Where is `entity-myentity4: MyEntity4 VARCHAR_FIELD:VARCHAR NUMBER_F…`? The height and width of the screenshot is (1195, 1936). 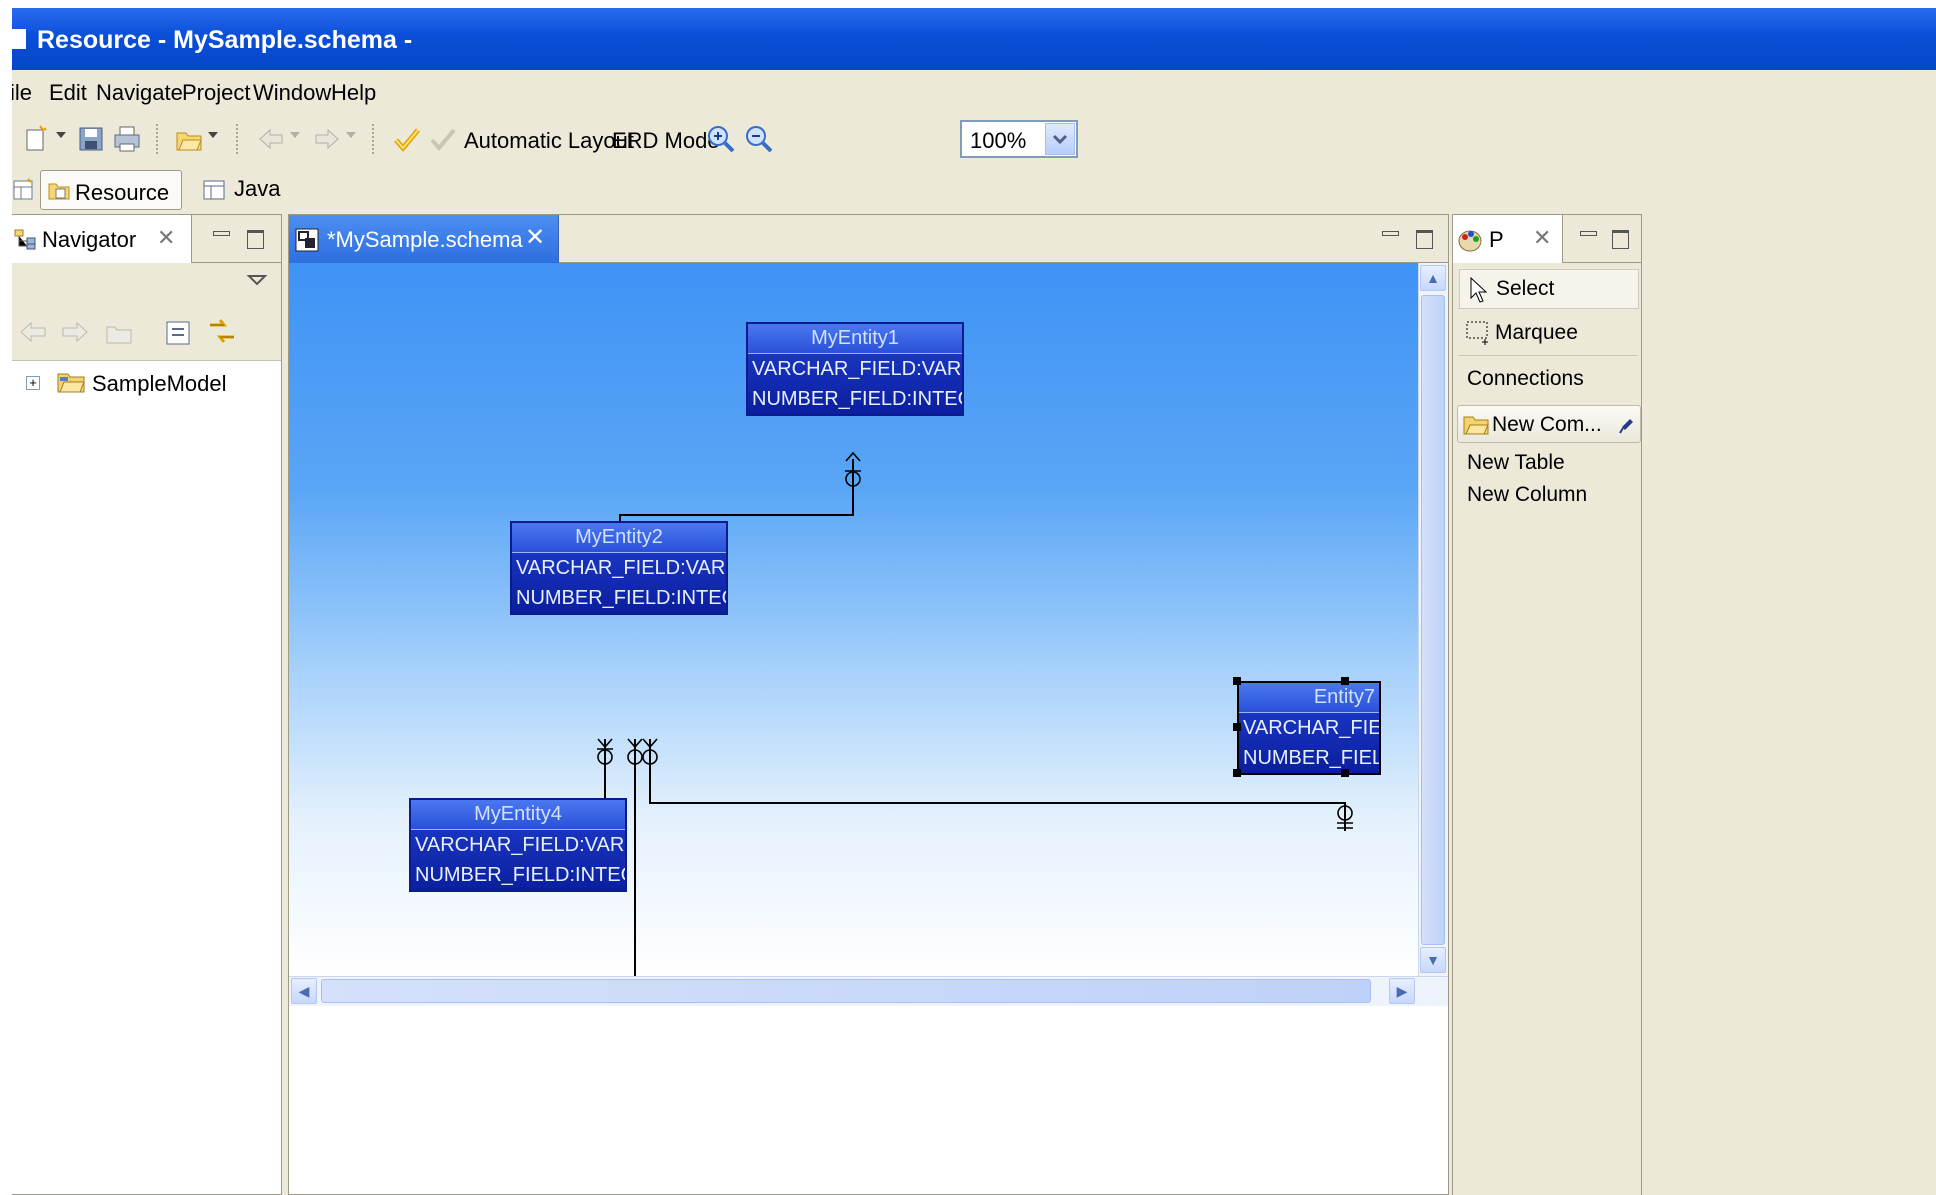 entity-myentity4: MyEntity4 VARCHAR_FIELD:VARCHAR NUMBER_F… is located at coordinates (518, 845).